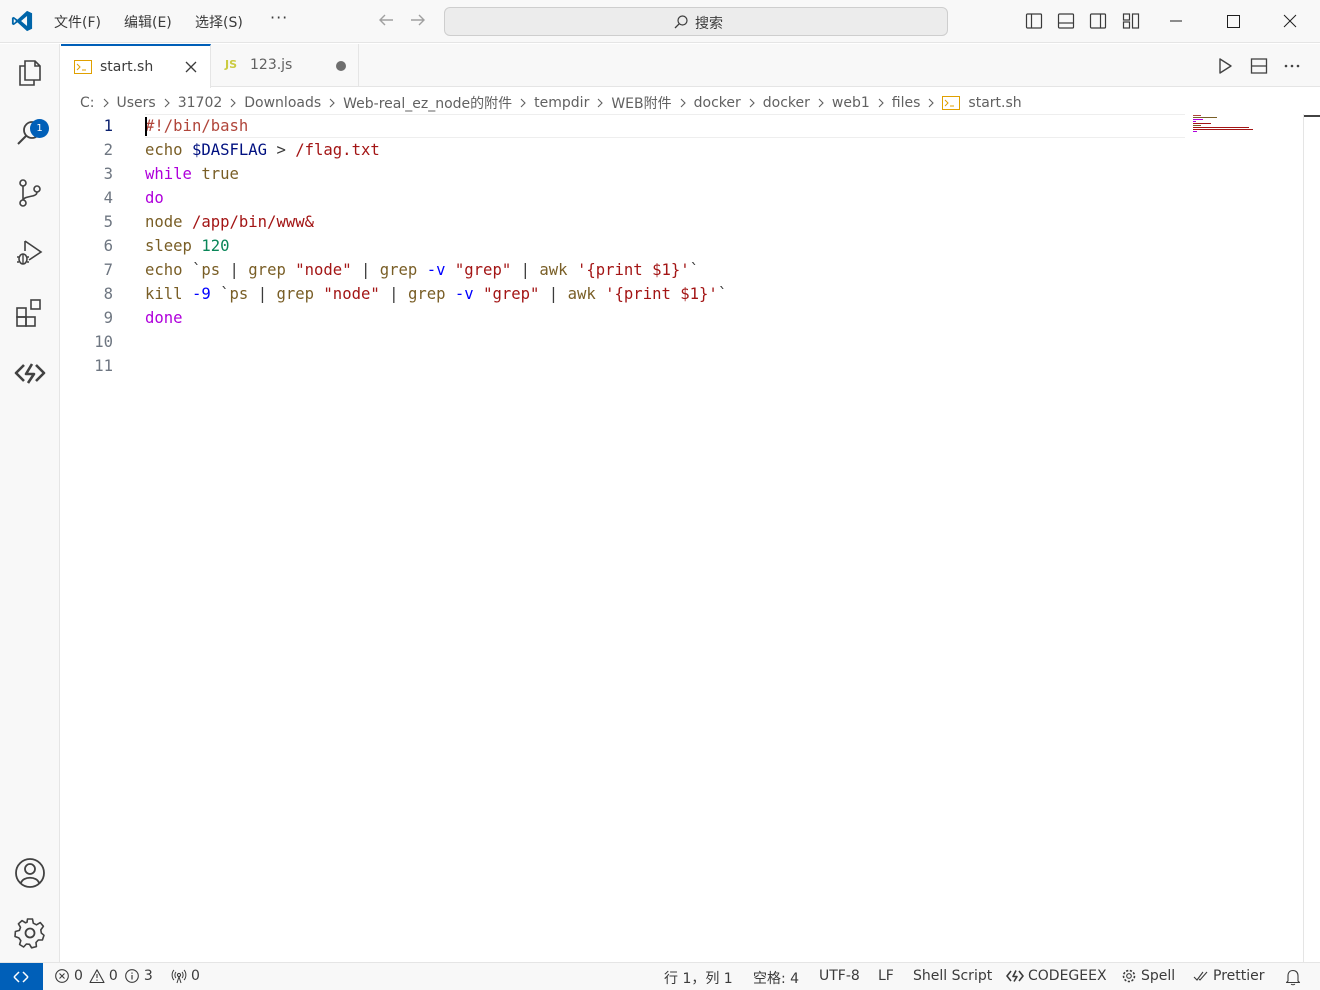 The width and height of the screenshot is (1320, 990). I want to click on spell-status: Spell, so click(1148, 976).